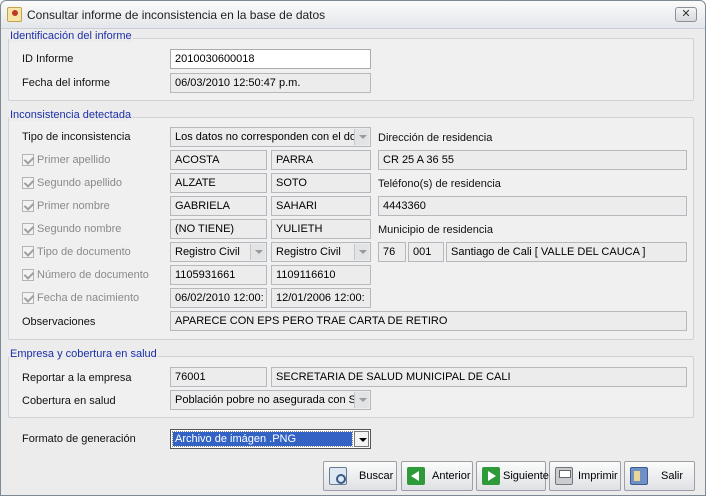  Describe the element at coordinates (392, 252) in the screenshot. I see `municipio-departamento-field: 76` at that location.